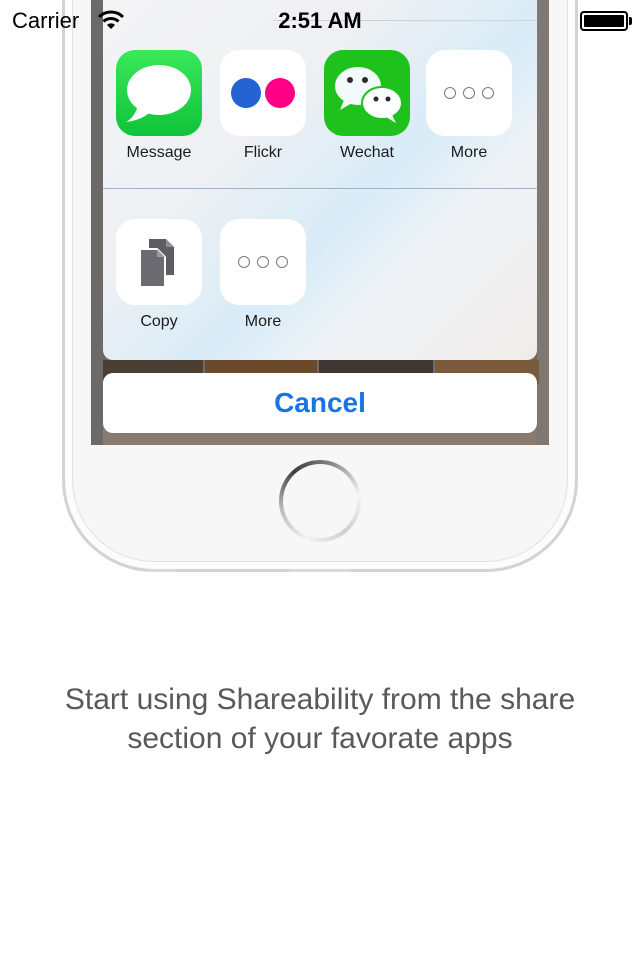 The image size is (640, 960). I want to click on app-label: More, so click(469, 152).